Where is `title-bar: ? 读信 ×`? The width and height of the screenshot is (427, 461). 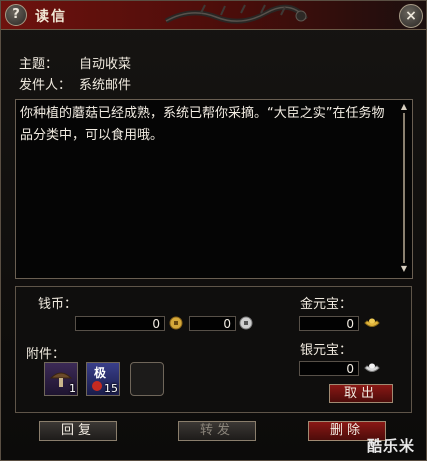
title-bar: ? 读信 × is located at coordinates (213, 15).